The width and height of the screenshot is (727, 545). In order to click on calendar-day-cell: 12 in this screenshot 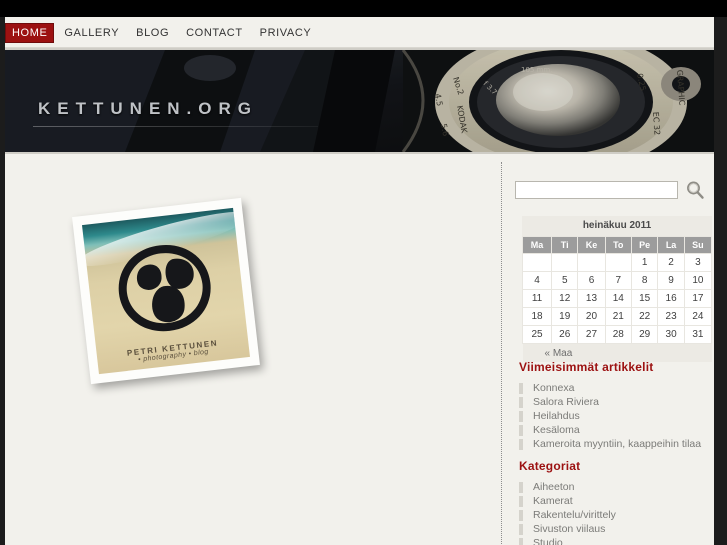, I will do `click(565, 298)`.